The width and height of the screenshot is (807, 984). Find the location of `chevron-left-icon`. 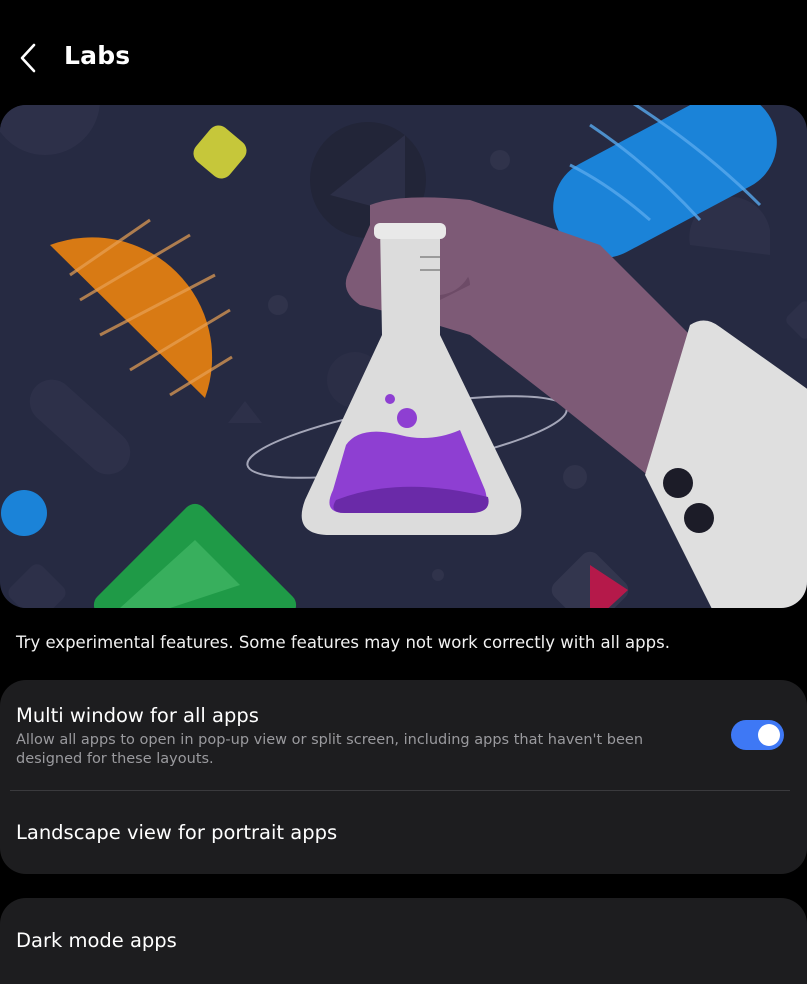

chevron-left-icon is located at coordinates (28, 58).